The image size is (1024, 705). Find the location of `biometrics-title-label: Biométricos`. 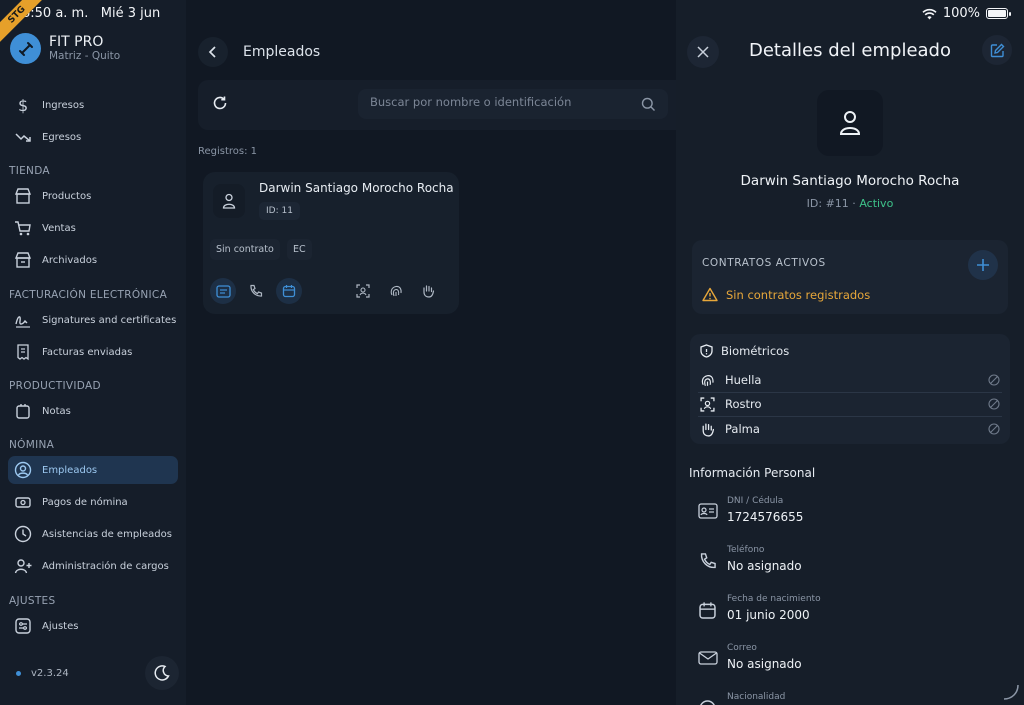

biometrics-title-label: Biométricos is located at coordinates (755, 351).